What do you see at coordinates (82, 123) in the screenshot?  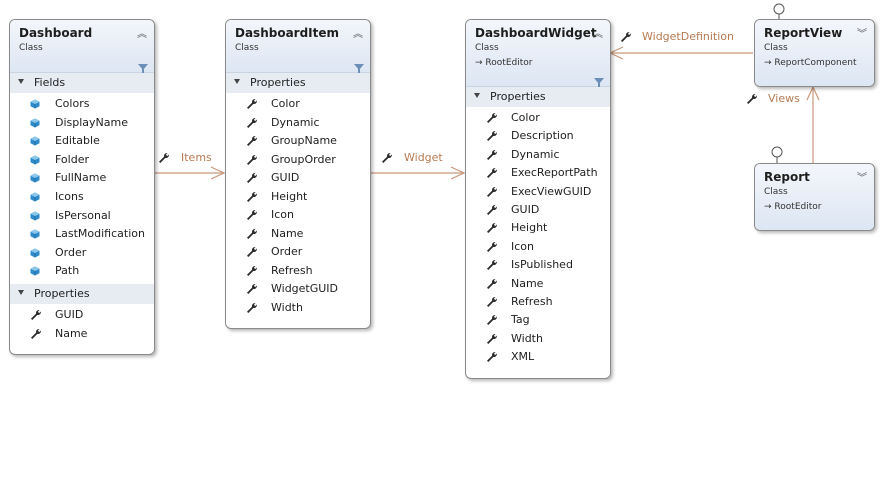 I see `field-item: DisplayName` at bounding box center [82, 123].